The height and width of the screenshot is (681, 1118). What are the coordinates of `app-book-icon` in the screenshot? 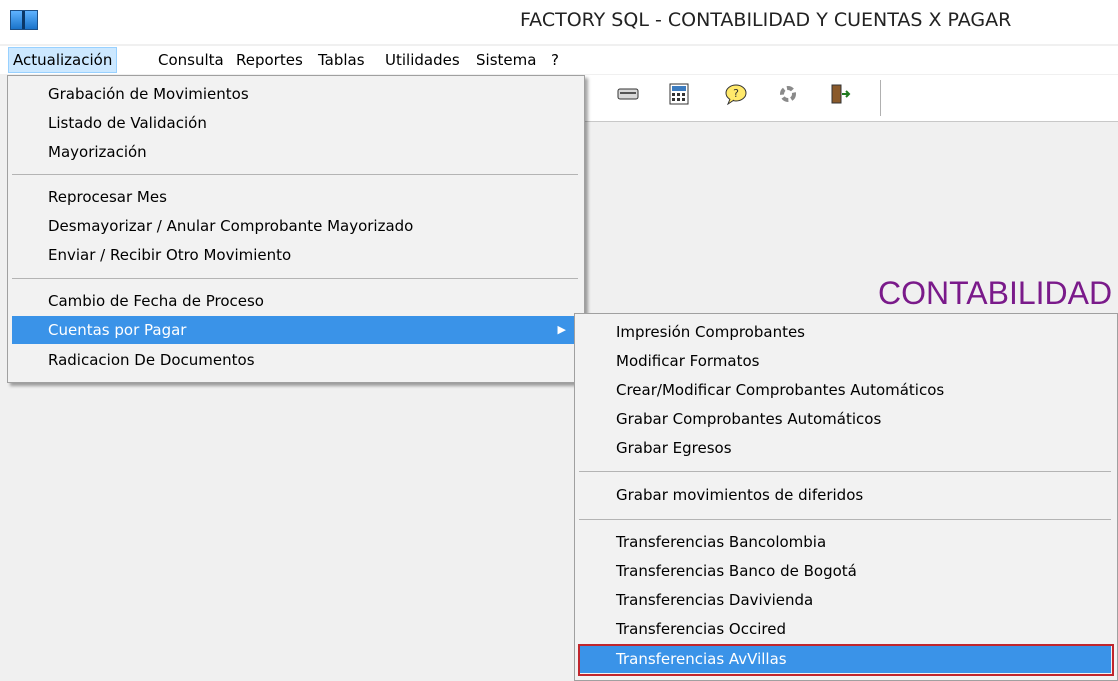 It's located at (24, 20).